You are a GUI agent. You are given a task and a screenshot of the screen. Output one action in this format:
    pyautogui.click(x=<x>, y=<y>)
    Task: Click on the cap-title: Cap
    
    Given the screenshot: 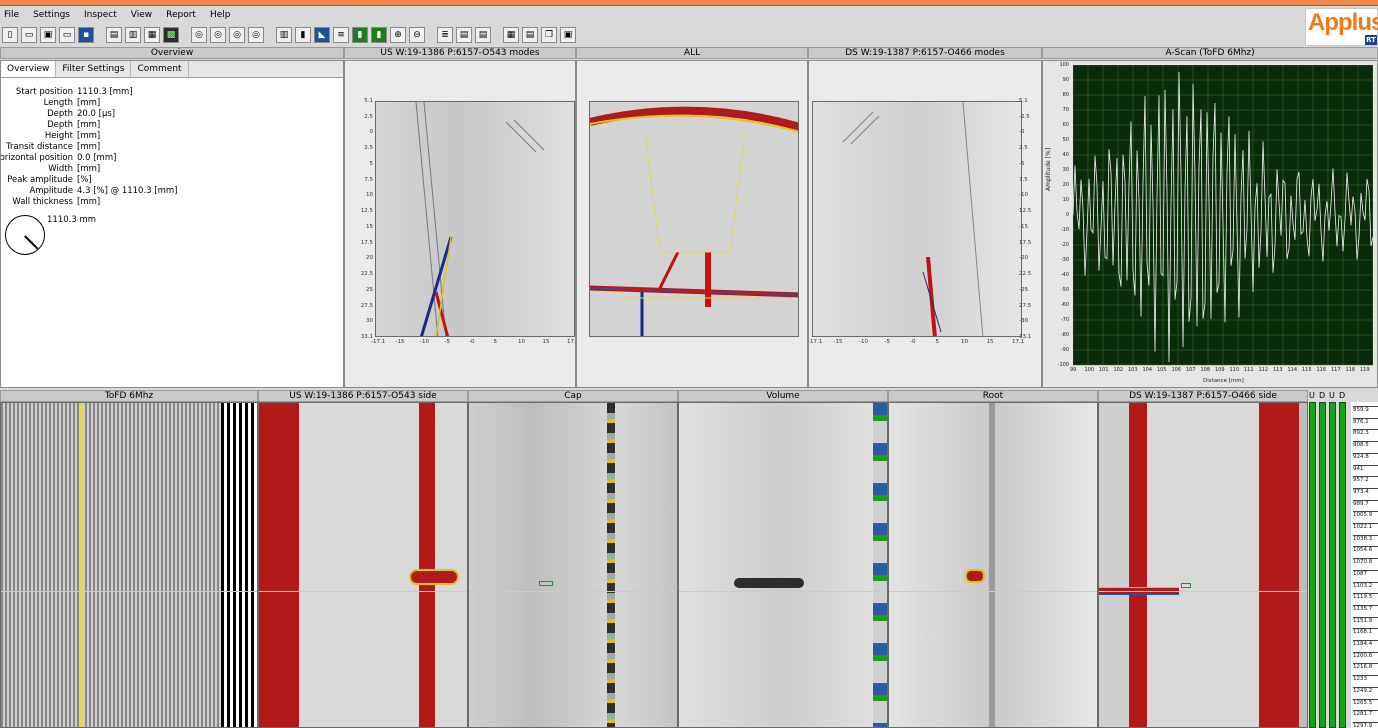 What is the action you would take?
    pyautogui.click(x=573, y=396)
    